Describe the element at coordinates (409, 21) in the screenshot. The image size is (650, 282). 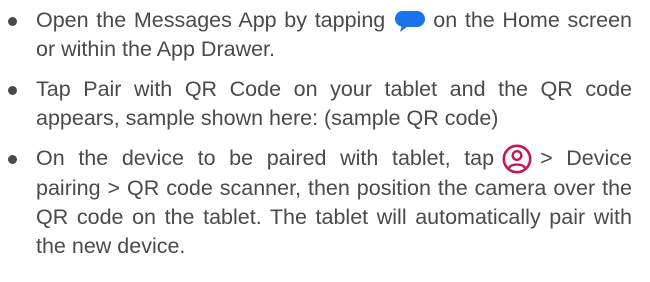
I see `messages-bubble-icon` at that location.